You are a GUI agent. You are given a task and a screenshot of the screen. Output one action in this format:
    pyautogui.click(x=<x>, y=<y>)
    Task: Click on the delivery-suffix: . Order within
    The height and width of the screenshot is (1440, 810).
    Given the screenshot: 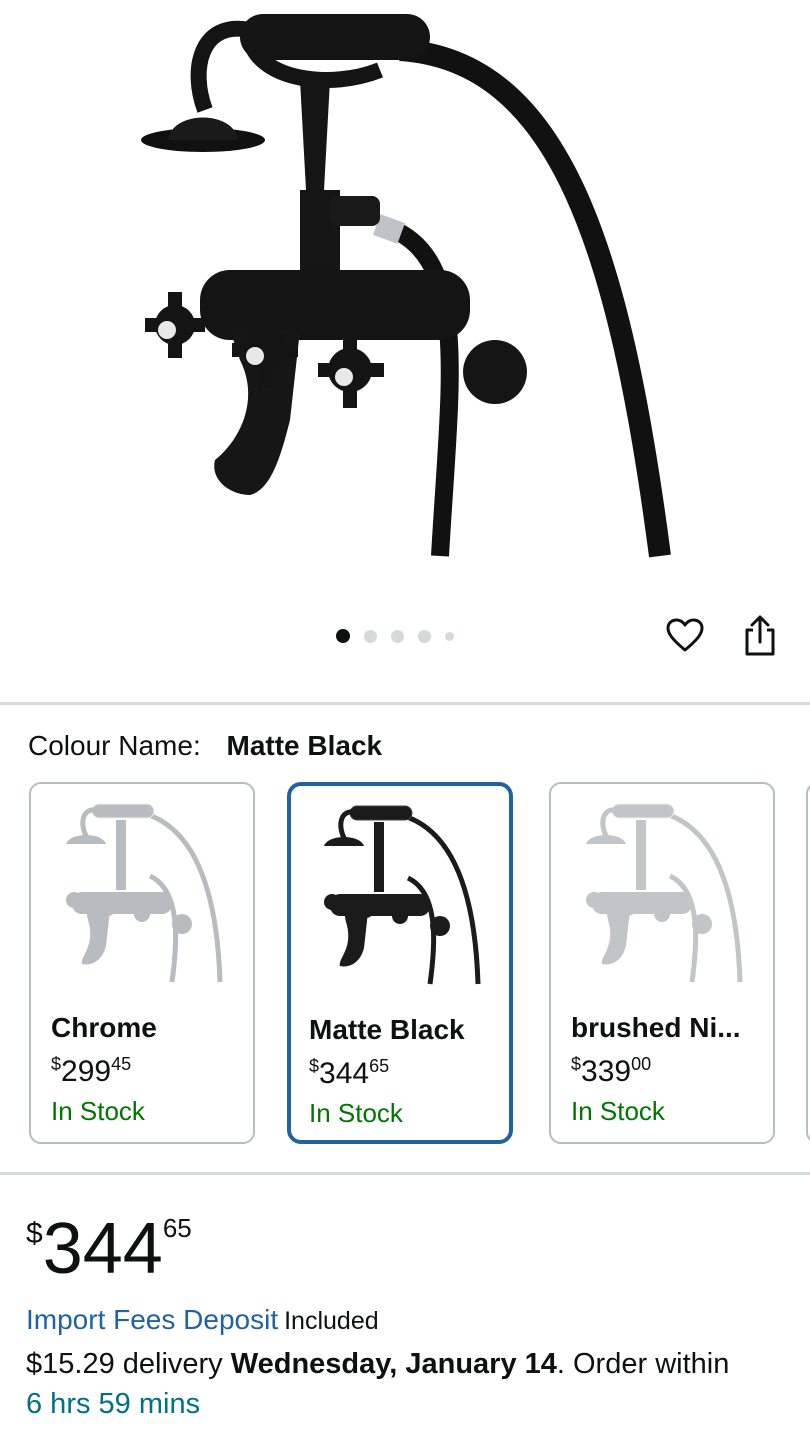 What is the action you would take?
    pyautogui.click(x=643, y=1364)
    